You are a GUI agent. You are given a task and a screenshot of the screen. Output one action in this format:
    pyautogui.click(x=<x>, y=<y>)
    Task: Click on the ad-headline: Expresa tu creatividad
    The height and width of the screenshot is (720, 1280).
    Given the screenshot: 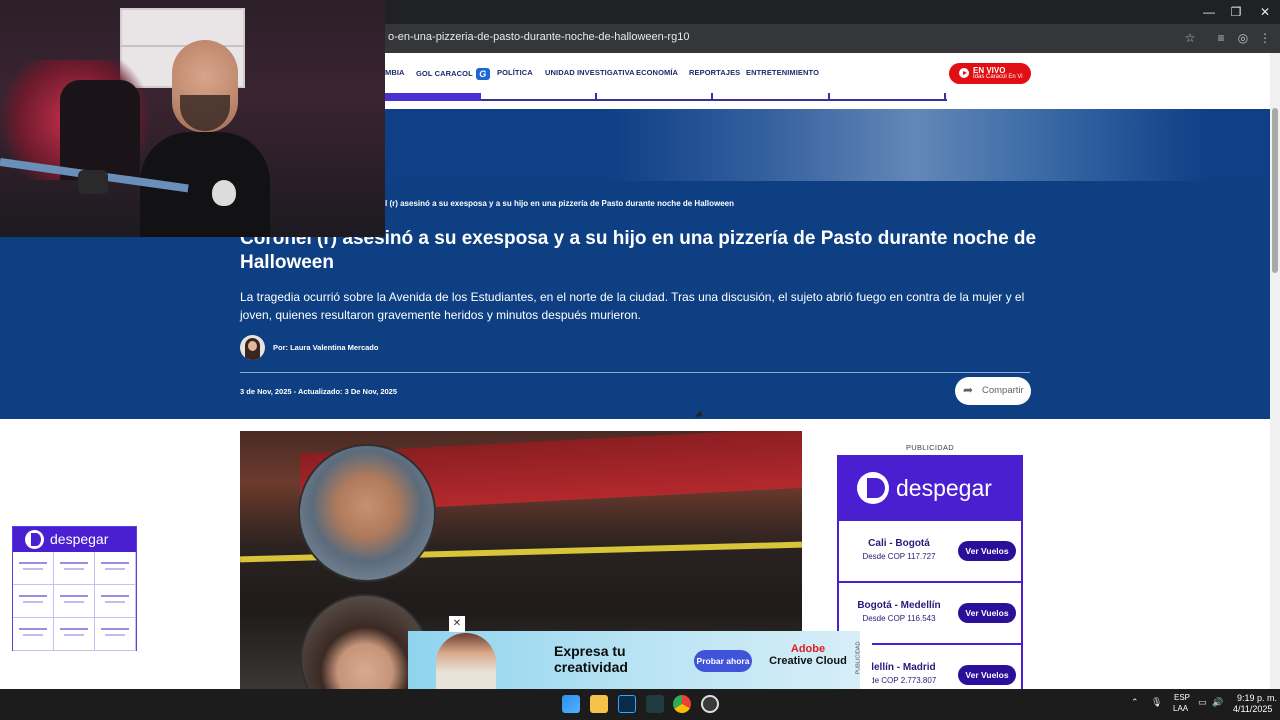 What is the action you would take?
    pyautogui.click(x=591, y=659)
    